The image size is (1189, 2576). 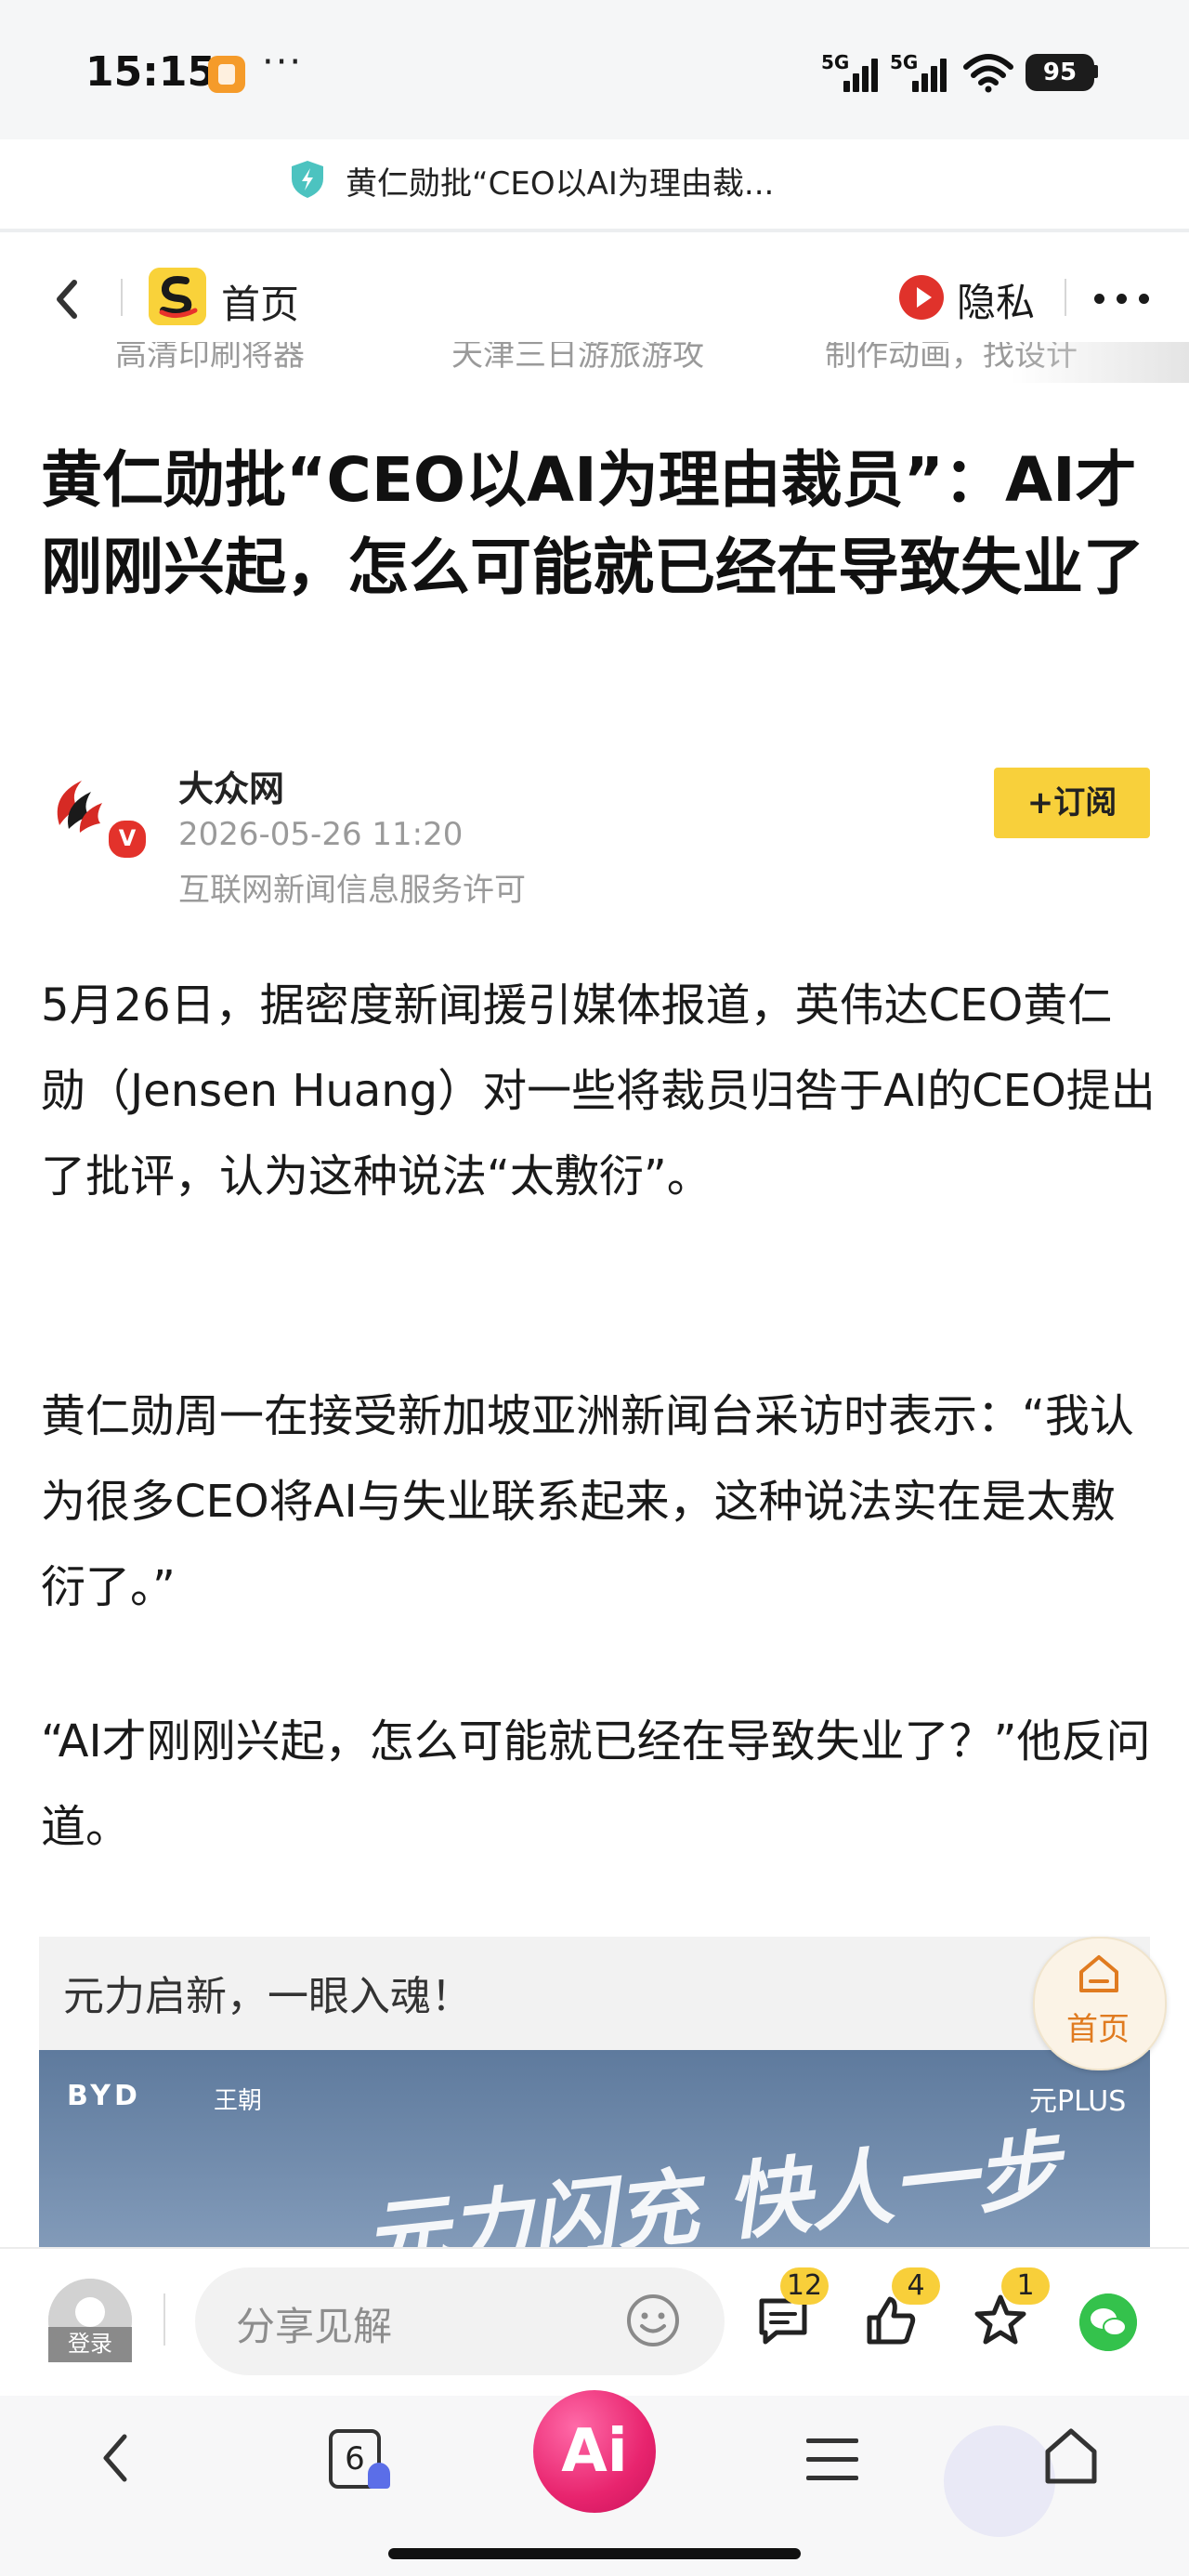 What do you see at coordinates (851, 71) in the screenshot?
I see `signal-1-icon: 5G` at bounding box center [851, 71].